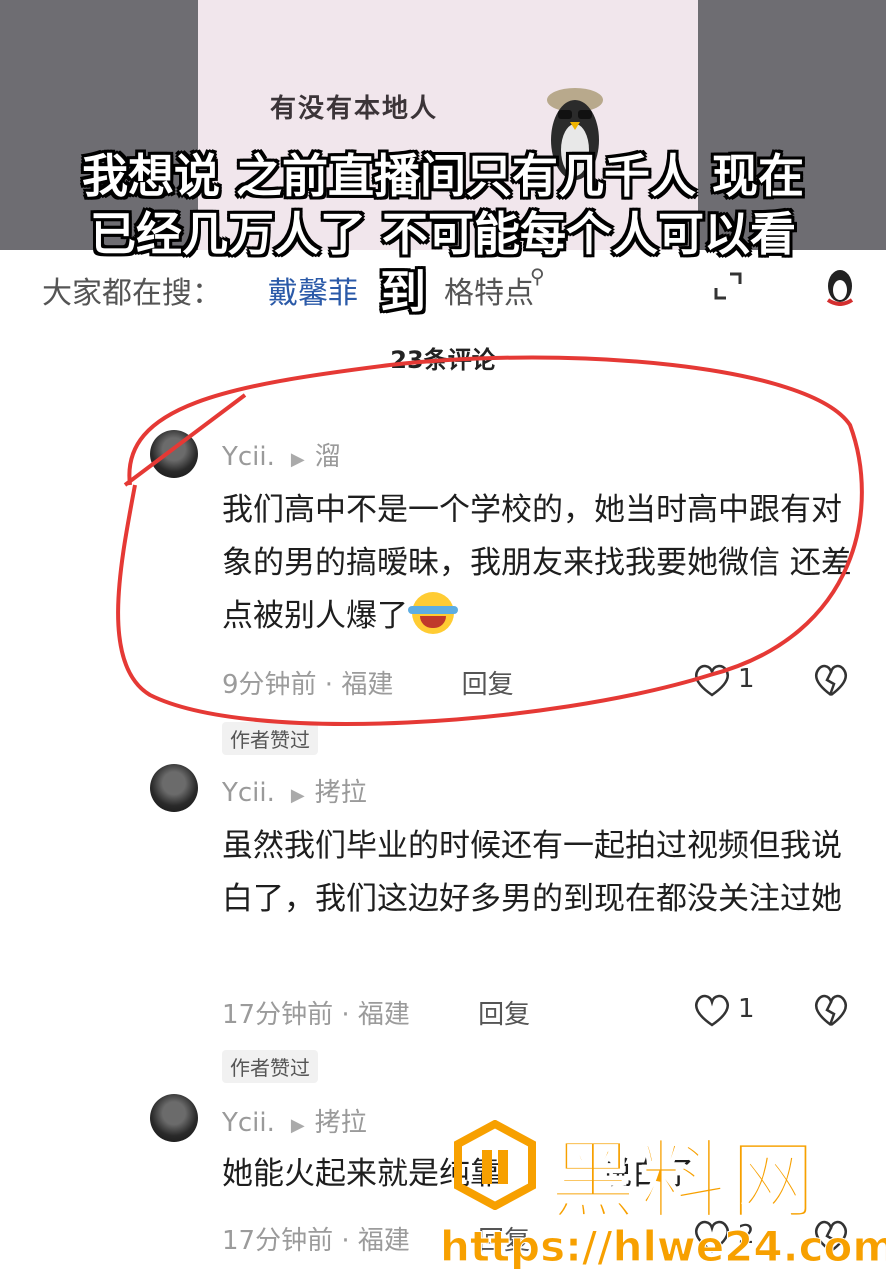 This screenshot has width=886, height=1280. I want to click on author-liked-badge: 作者赞过, so click(270, 1066).